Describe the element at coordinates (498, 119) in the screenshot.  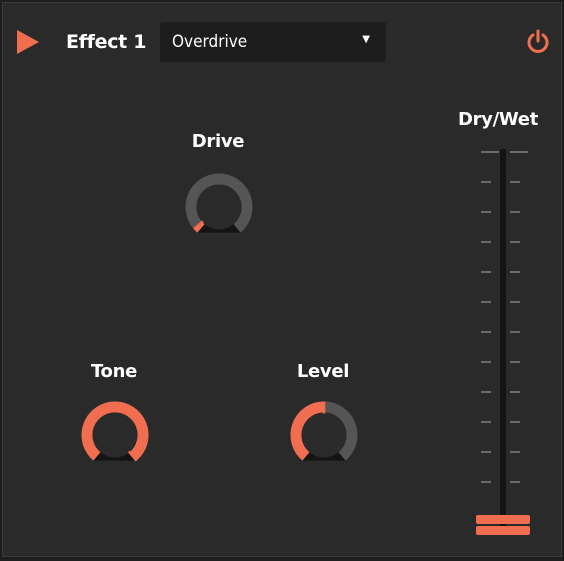
I see `dry-wet-label: Dry/Wet` at that location.